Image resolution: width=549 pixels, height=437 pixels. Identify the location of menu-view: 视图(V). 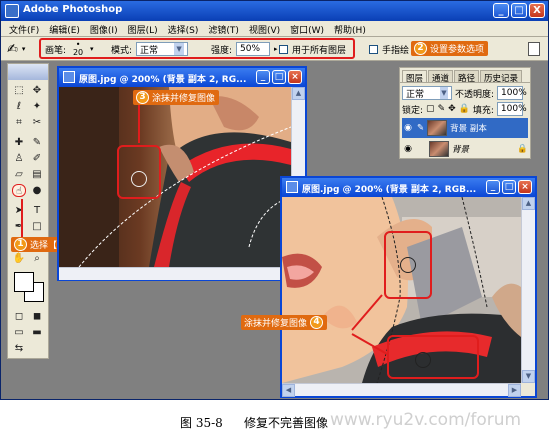
(265, 28).